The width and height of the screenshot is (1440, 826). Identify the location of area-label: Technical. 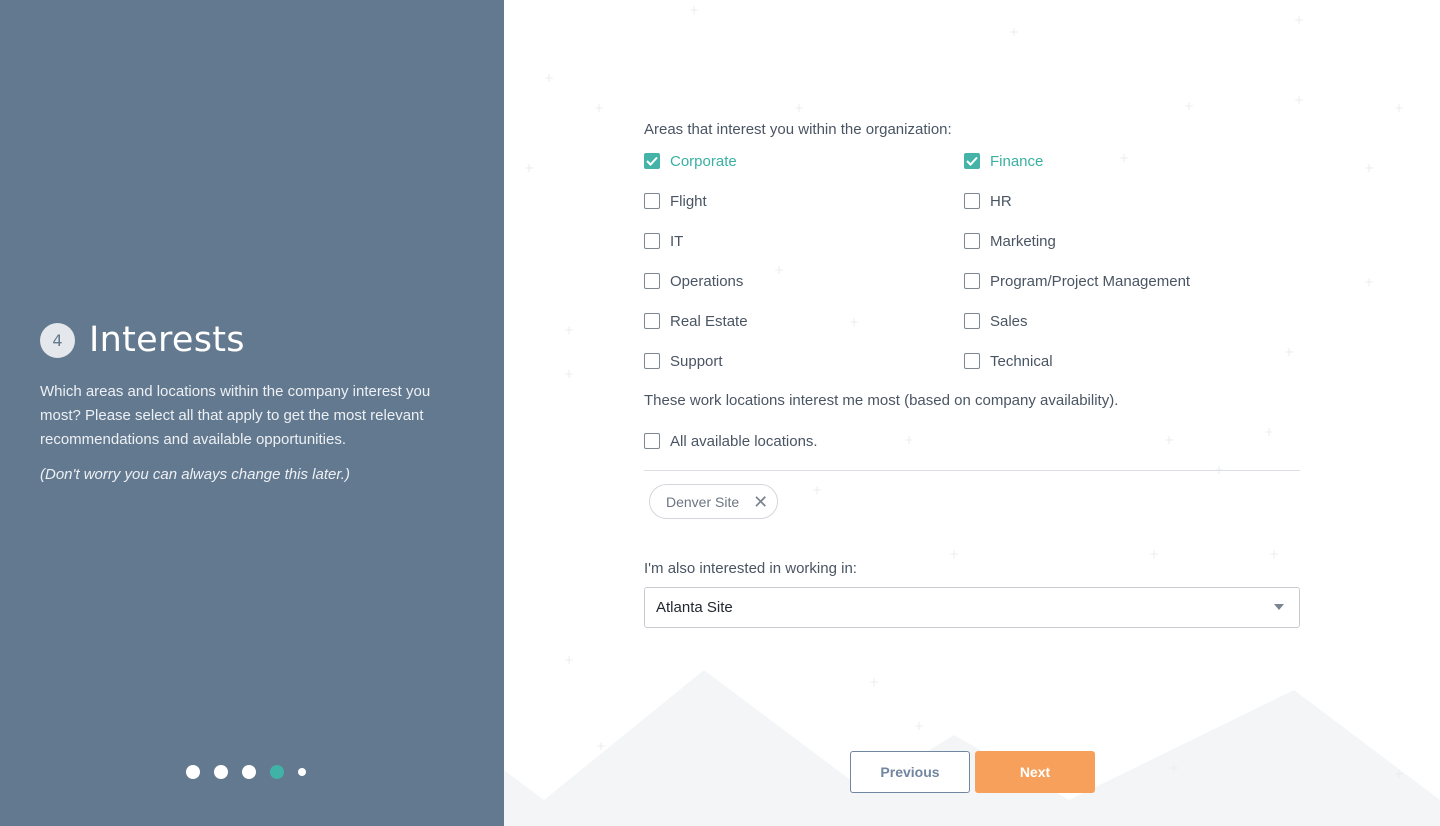
(1021, 361).